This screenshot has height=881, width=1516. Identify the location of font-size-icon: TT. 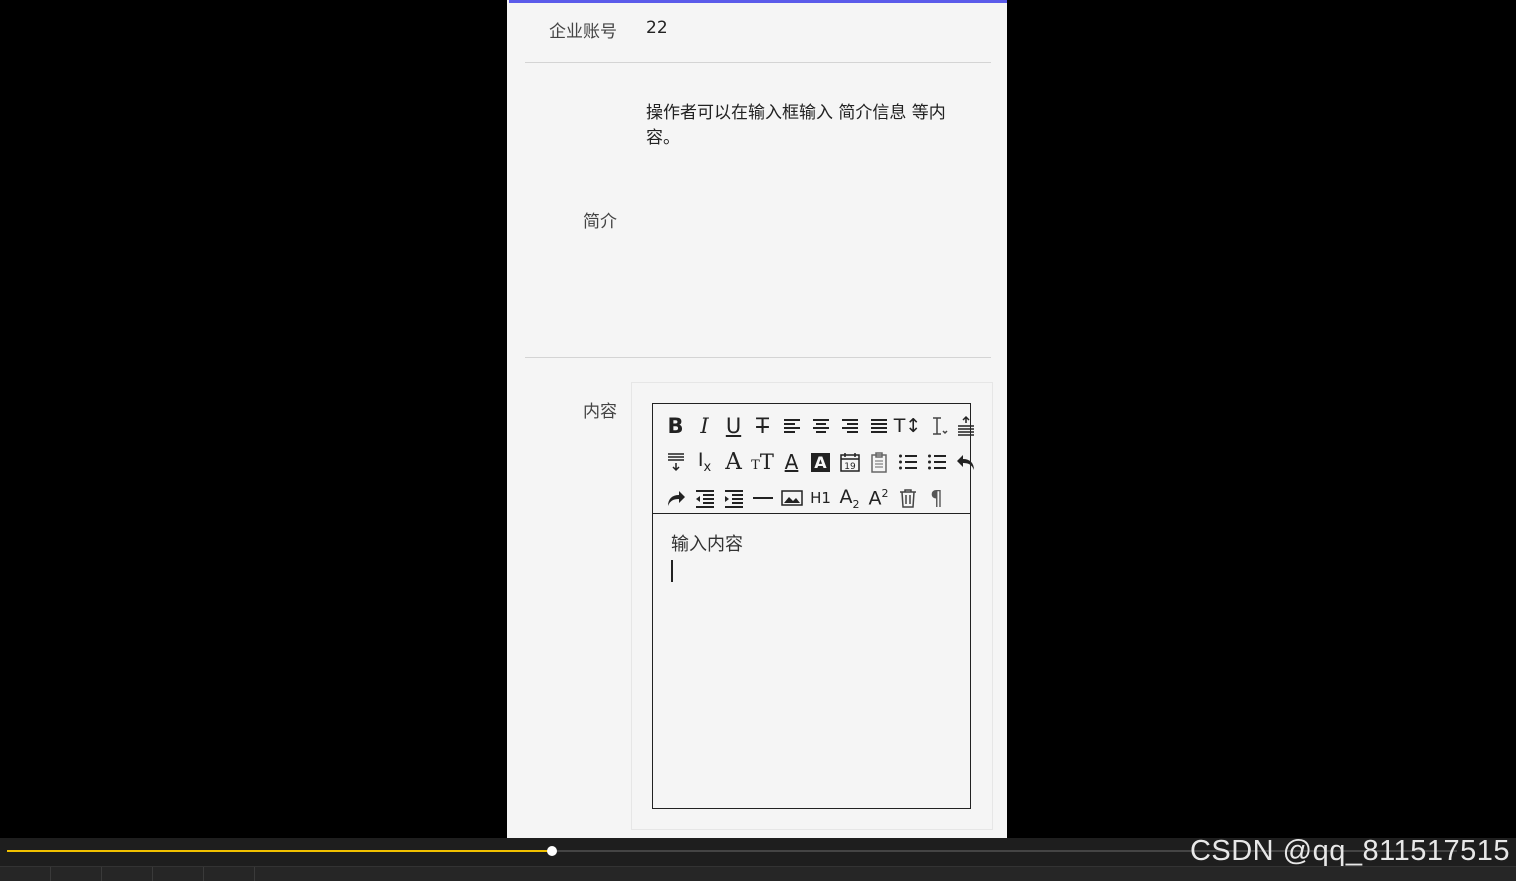
(762, 462).